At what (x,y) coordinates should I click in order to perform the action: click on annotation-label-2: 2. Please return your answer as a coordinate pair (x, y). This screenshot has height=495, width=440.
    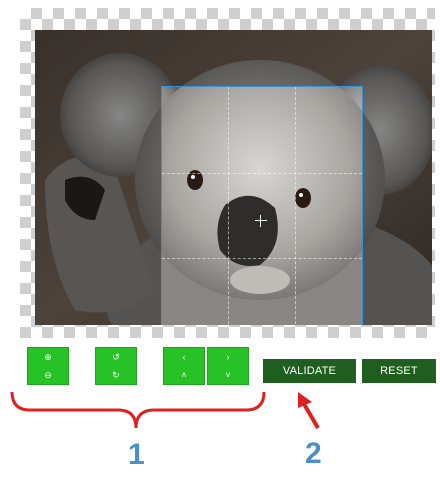
    Looking at the image, I should click on (313, 453).